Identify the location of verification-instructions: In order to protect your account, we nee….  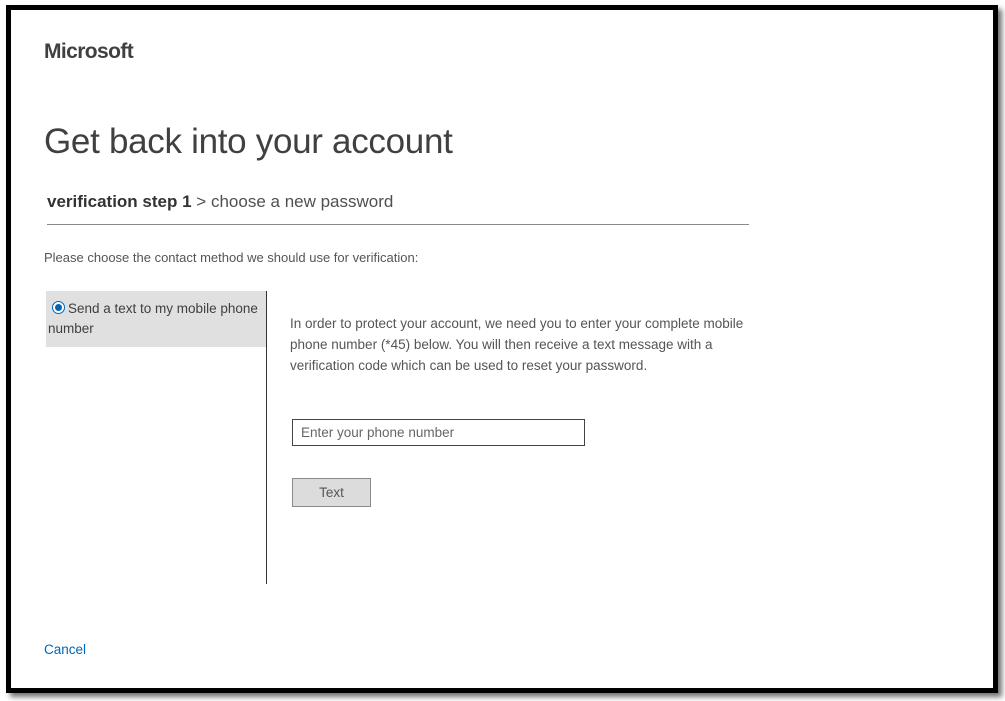
(517, 344).